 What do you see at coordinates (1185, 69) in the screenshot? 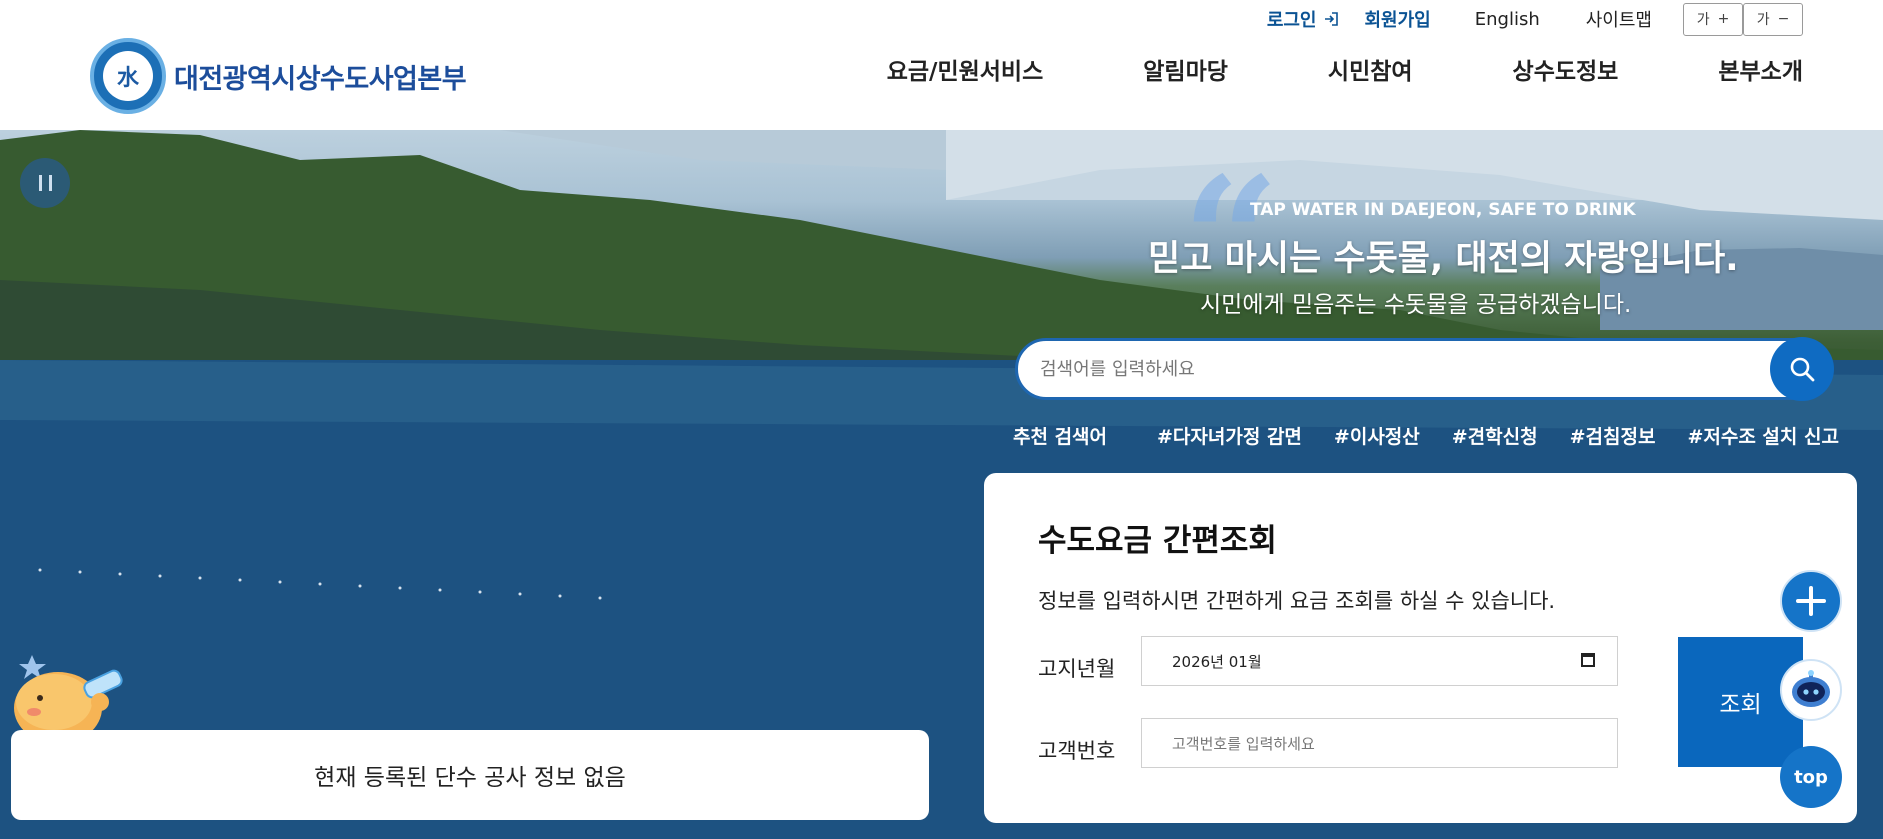
I see `nav-item-notice: 알림마당` at bounding box center [1185, 69].